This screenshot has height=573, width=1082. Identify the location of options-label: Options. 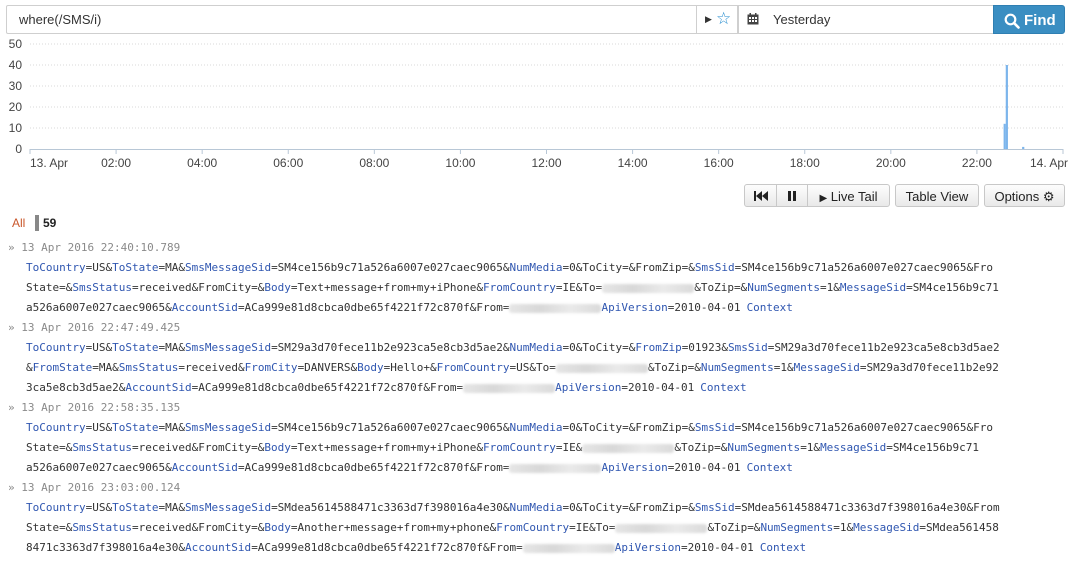
(1017, 196).